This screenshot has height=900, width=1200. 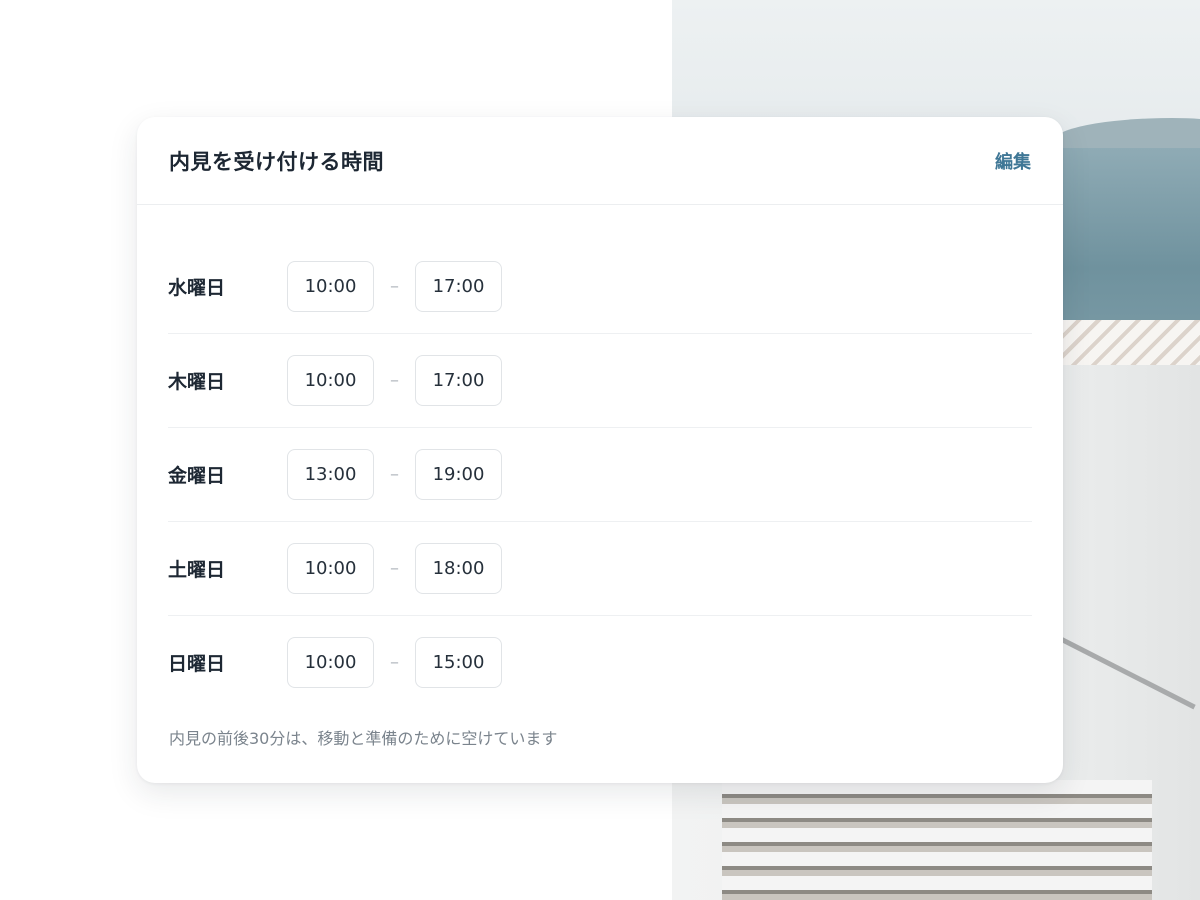 What do you see at coordinates (458, 474) in the screenshot?
I see `end-time-field: 19:00` at bounding box center [458, 474].